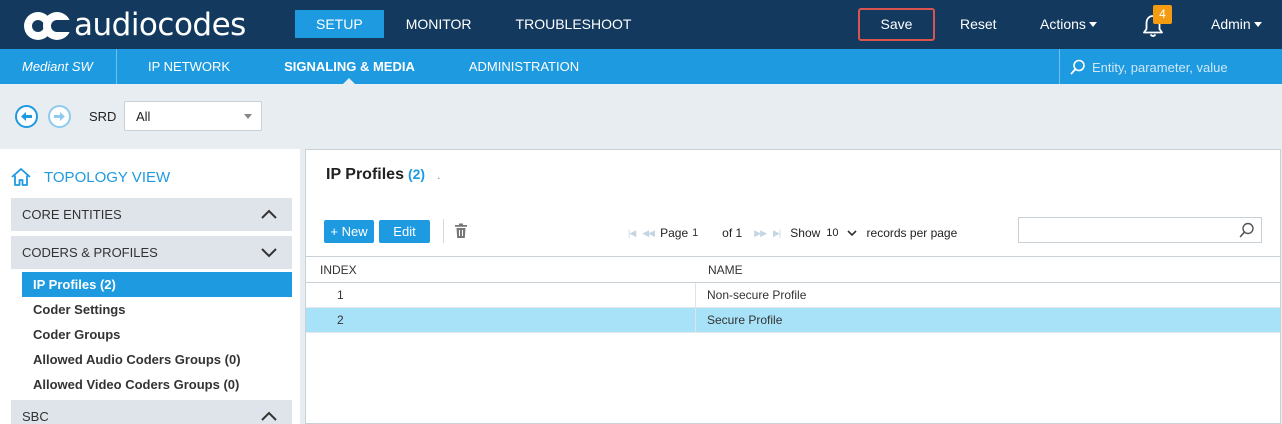 The image size is (1282, 424). Describe the element at coordinates (1184, 67) in the screenshot. I see `global-search-input` at that location.